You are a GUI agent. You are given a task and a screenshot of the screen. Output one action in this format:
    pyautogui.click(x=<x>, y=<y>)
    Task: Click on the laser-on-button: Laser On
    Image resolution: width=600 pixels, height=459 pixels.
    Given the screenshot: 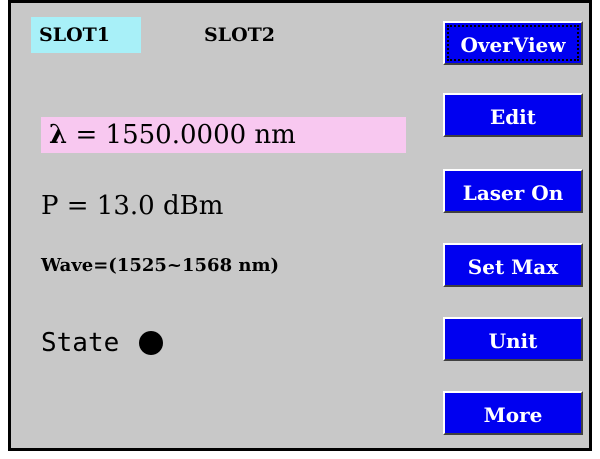 What is the action you would take?
    pyautogui.click(x=513, y=191)
    